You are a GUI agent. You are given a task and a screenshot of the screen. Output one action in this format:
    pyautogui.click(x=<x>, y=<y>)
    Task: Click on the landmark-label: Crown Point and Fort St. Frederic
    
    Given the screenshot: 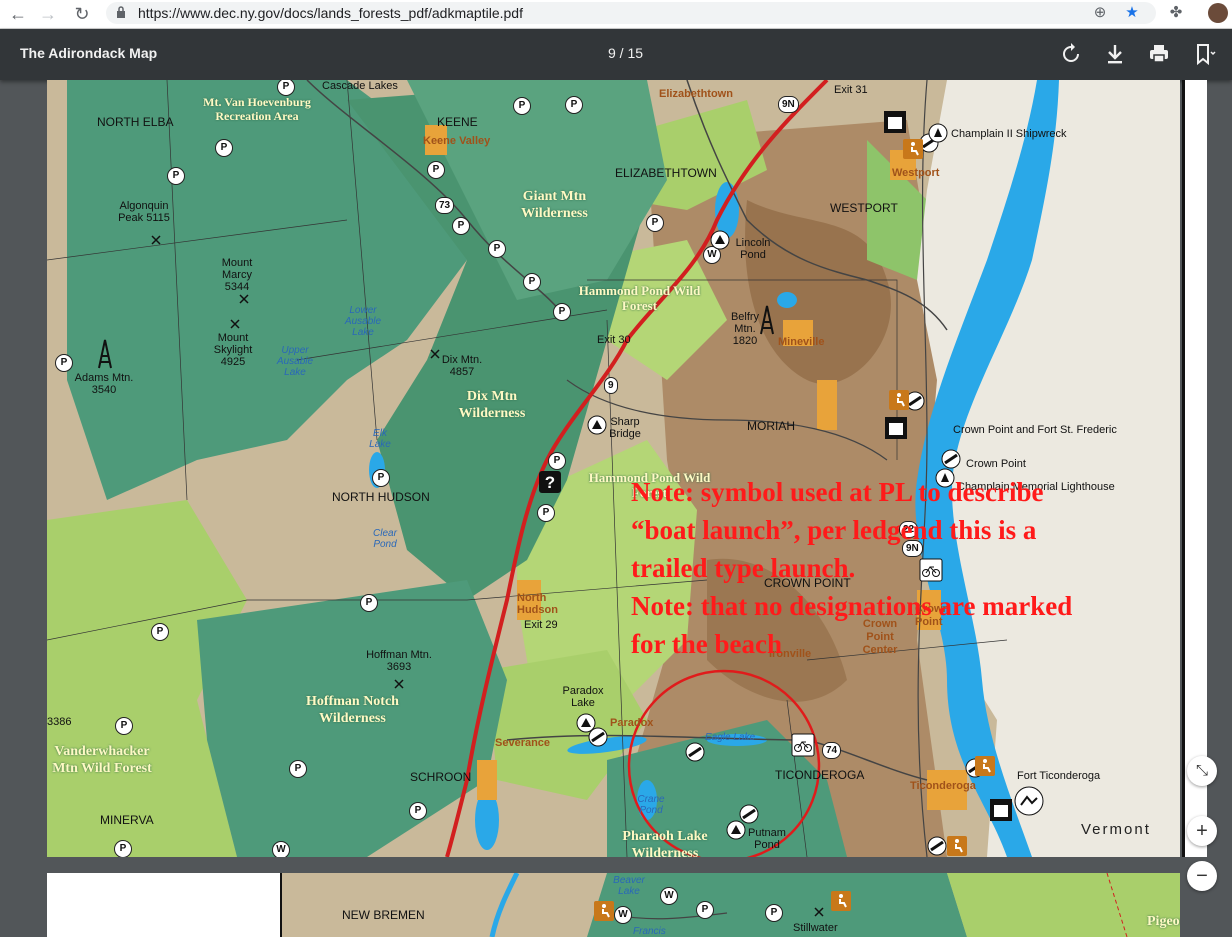 What is the action you would take?
    pyautogui.click(x=1035, y=430)
    